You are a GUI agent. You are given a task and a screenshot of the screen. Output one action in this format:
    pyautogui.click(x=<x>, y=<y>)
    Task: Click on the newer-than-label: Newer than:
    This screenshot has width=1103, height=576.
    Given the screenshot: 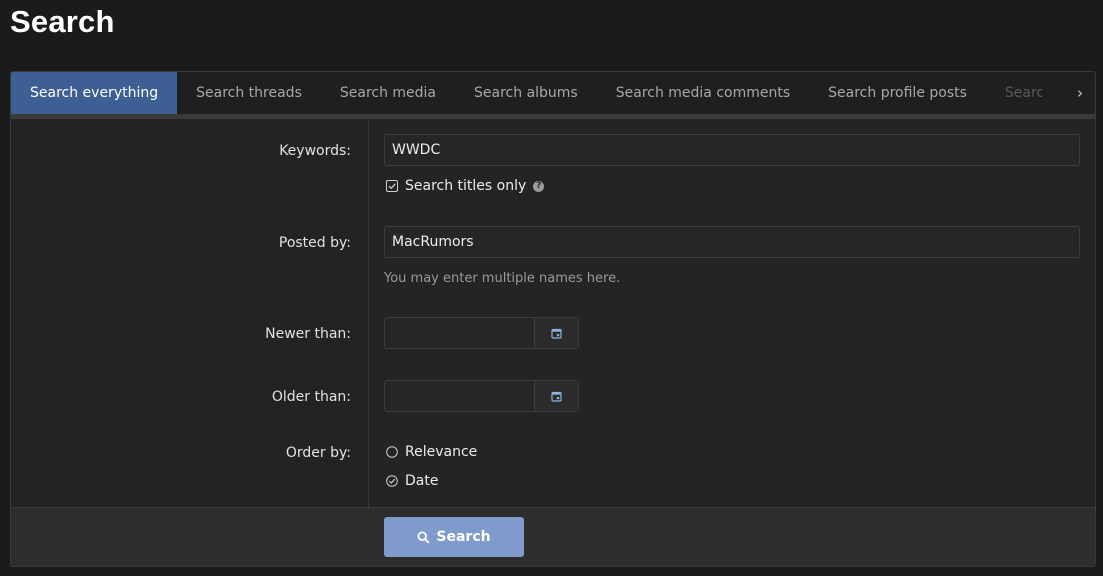 What is the action you would take?
    pyautogui.click(x=308, y=334)
    